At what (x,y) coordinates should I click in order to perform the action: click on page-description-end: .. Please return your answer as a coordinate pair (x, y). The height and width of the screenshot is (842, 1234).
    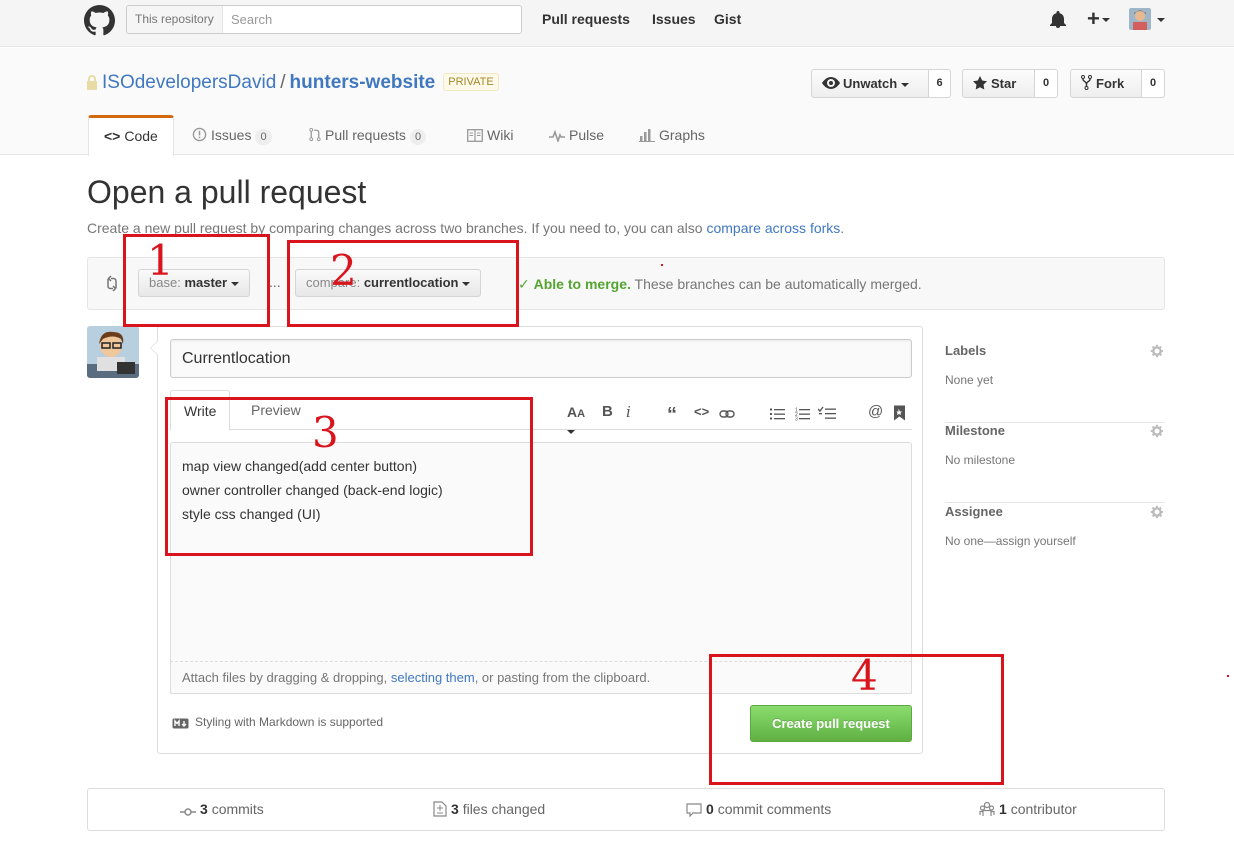
    Looking at the image, I should click on (842, 228).